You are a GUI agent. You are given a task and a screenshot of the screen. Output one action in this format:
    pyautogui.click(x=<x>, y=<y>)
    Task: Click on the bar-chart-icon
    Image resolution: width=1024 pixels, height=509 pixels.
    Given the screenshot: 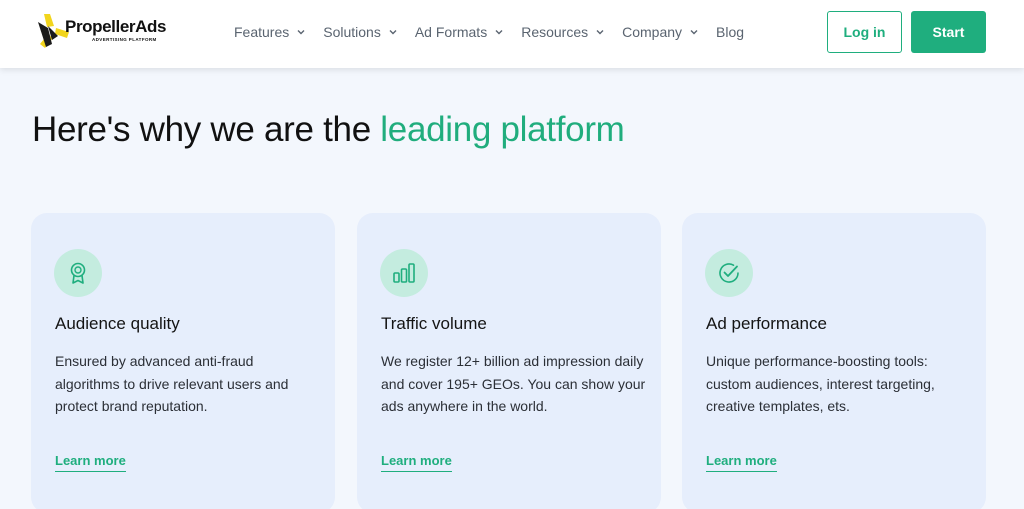 What is the action you would take?
    pyautogui.click(x=404, y=273)
    